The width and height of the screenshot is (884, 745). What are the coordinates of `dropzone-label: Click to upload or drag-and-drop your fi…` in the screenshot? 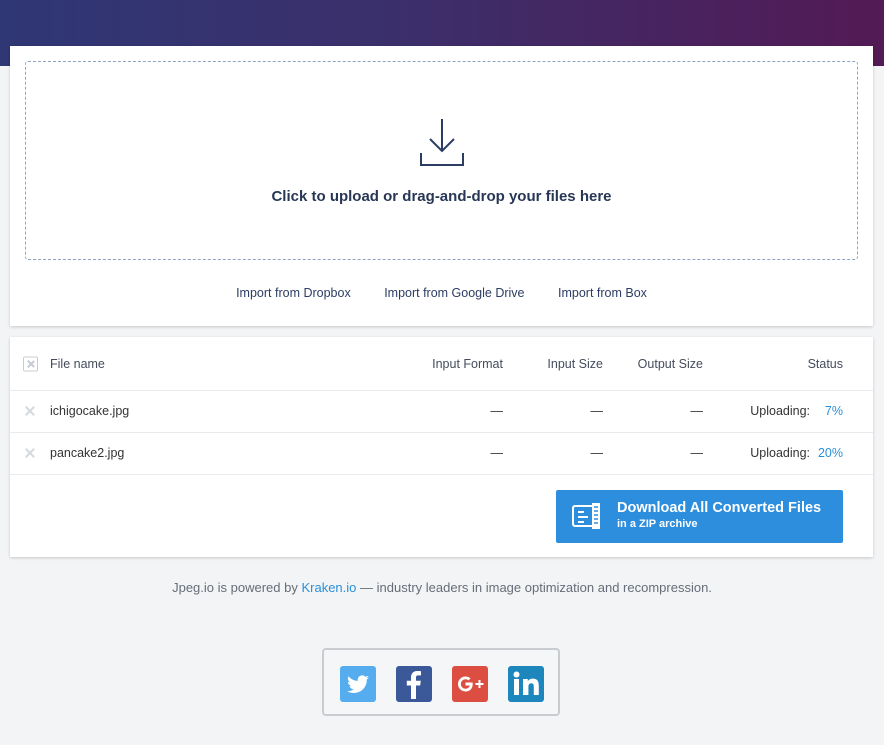 It's located at (441, 196).